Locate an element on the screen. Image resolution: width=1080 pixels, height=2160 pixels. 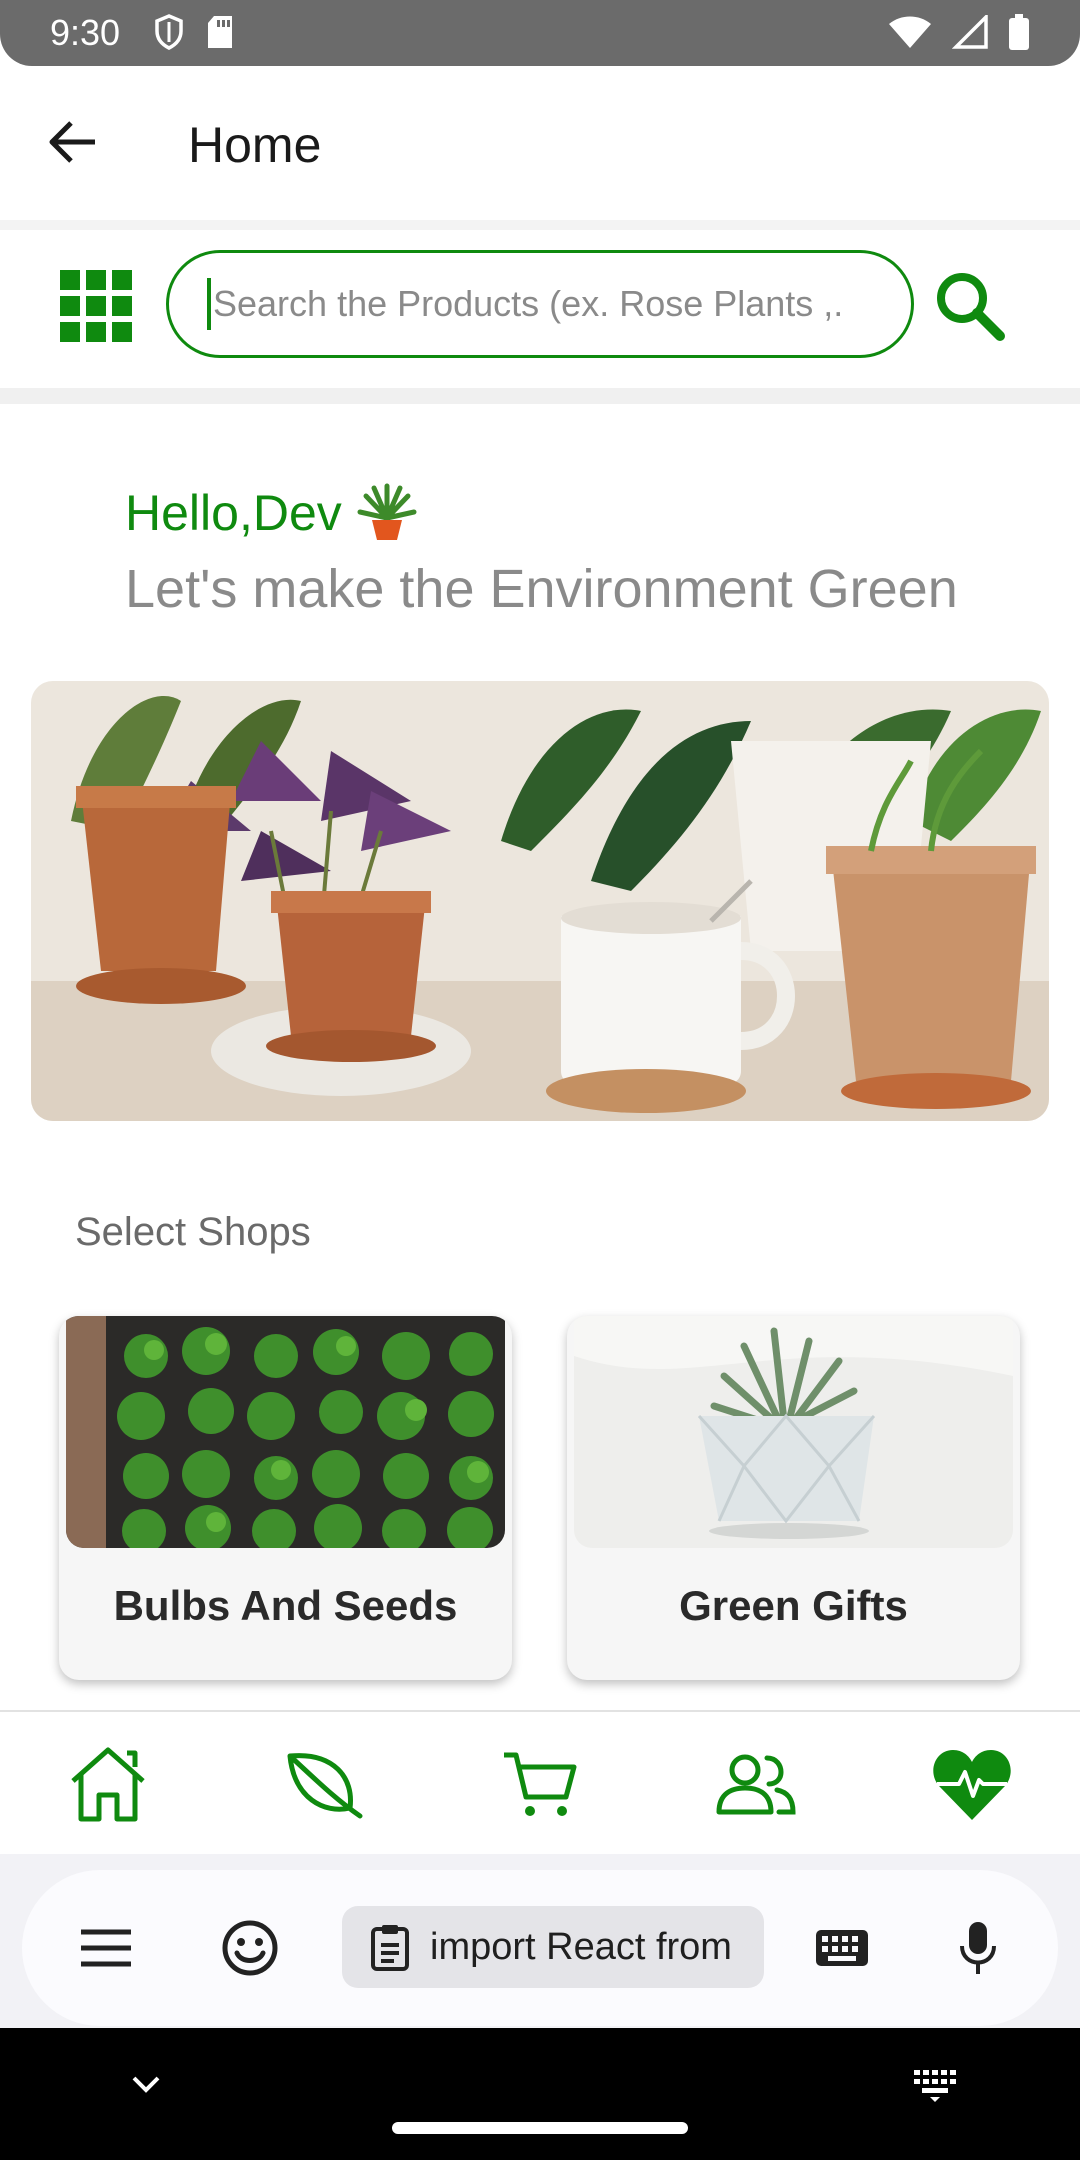
nav-cart is located at coordinates (540, 1784).